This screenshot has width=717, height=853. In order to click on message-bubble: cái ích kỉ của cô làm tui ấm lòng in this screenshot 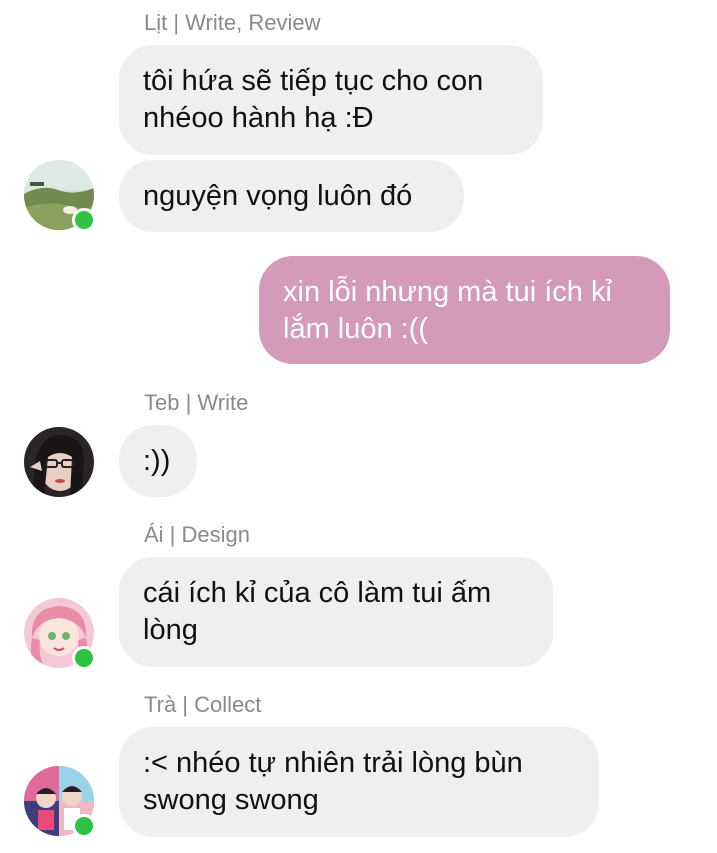, I will do `click(336, 612)`.